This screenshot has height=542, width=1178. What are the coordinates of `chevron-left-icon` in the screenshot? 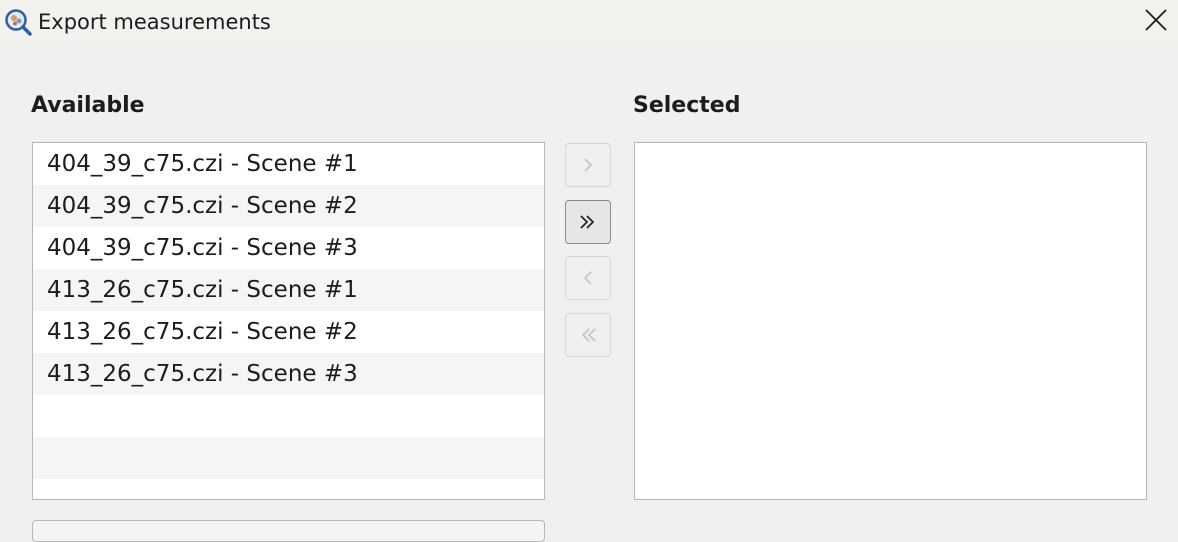 It's located at (588, 278).